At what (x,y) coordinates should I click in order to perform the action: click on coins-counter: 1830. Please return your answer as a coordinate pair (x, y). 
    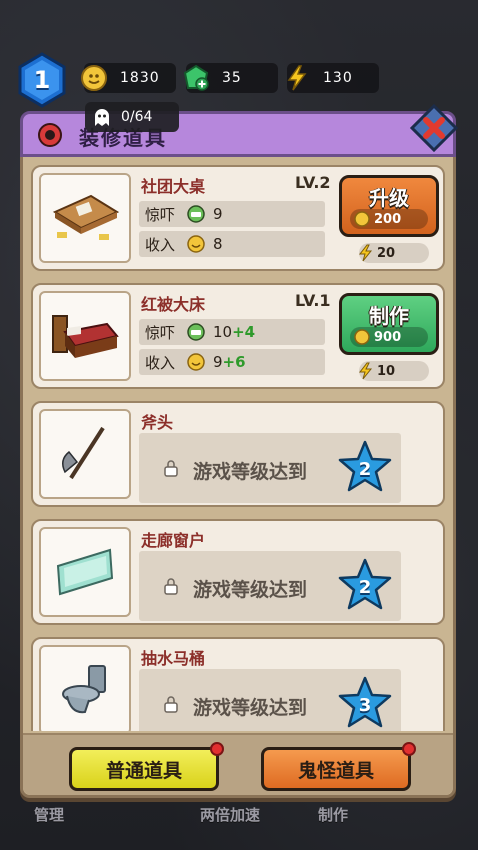
    Looking at the image, I should click on (128, 78).